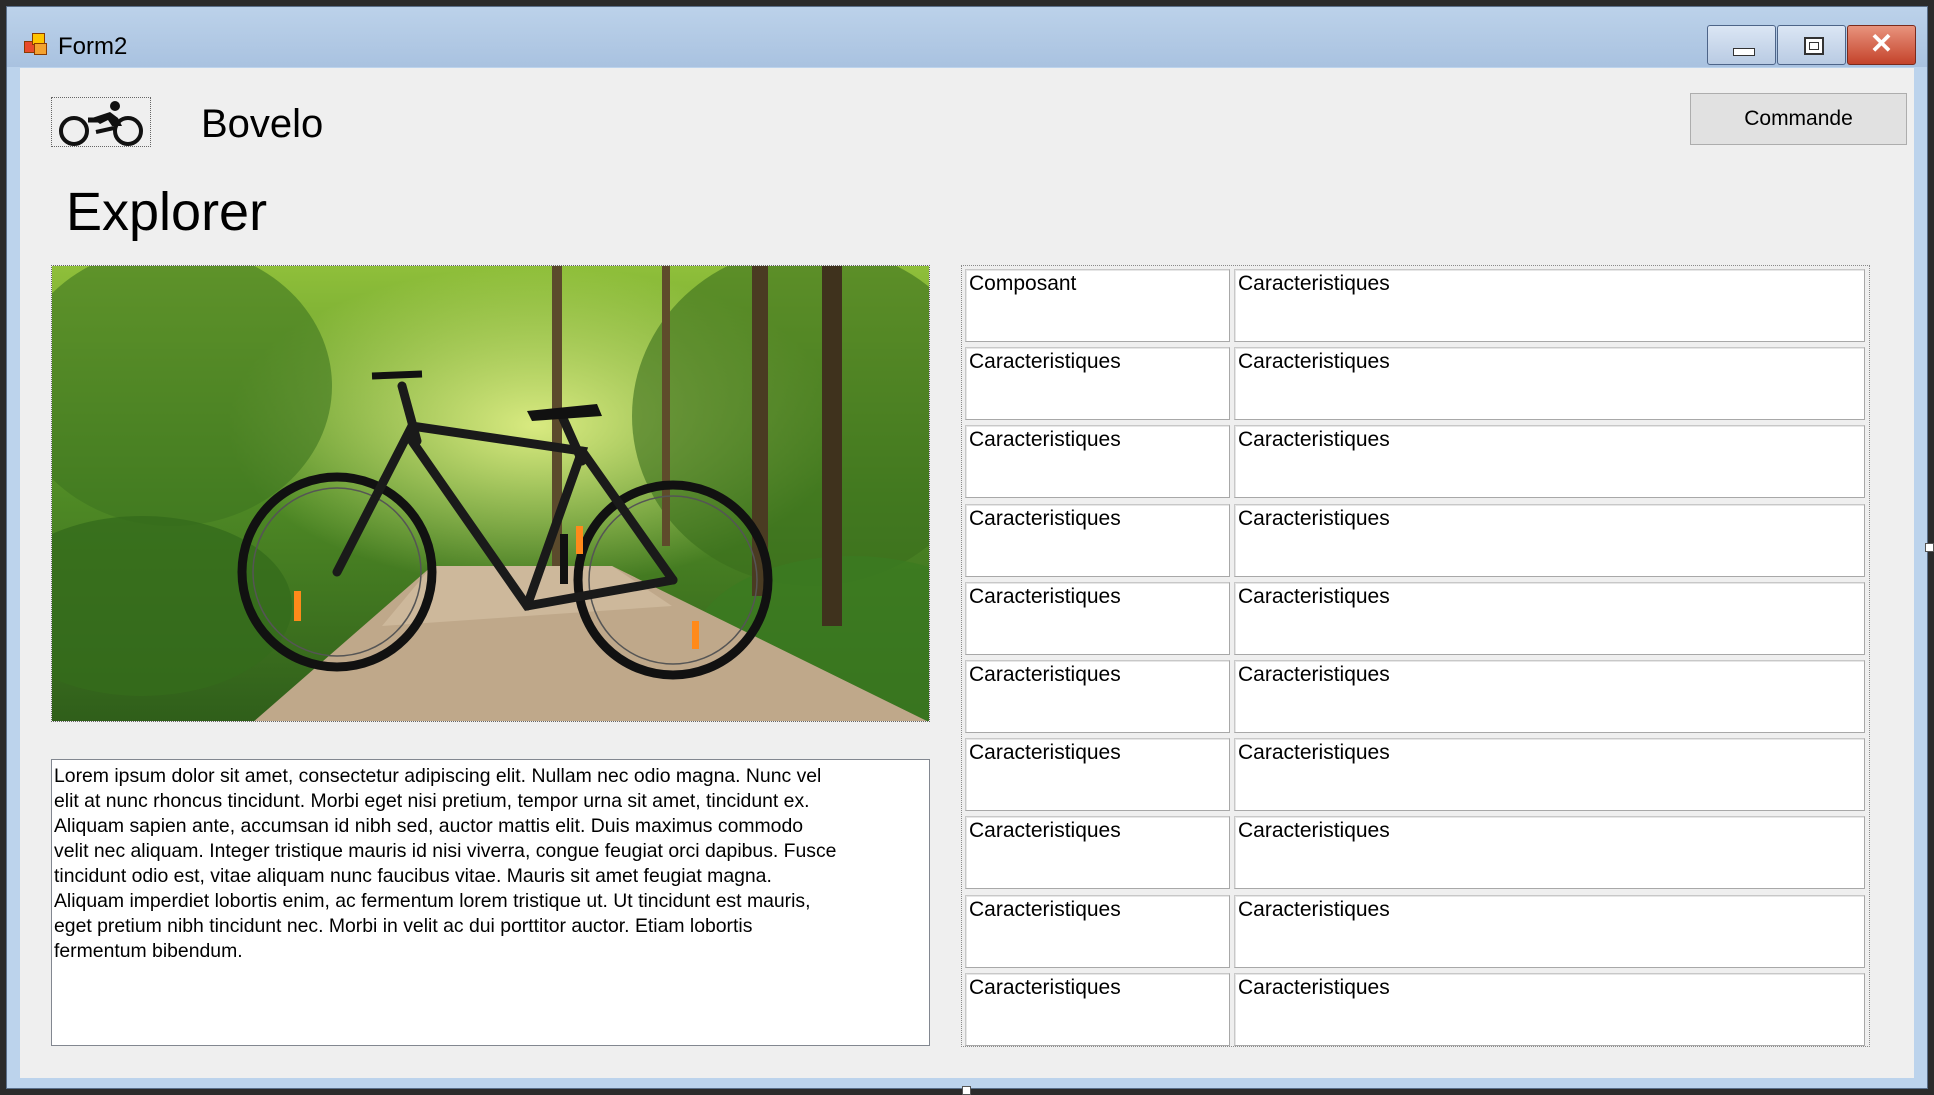 The width and height of the screenshot is (1934, 1095). I want to click on table-cell-component: Composant, so click(1097, 305).